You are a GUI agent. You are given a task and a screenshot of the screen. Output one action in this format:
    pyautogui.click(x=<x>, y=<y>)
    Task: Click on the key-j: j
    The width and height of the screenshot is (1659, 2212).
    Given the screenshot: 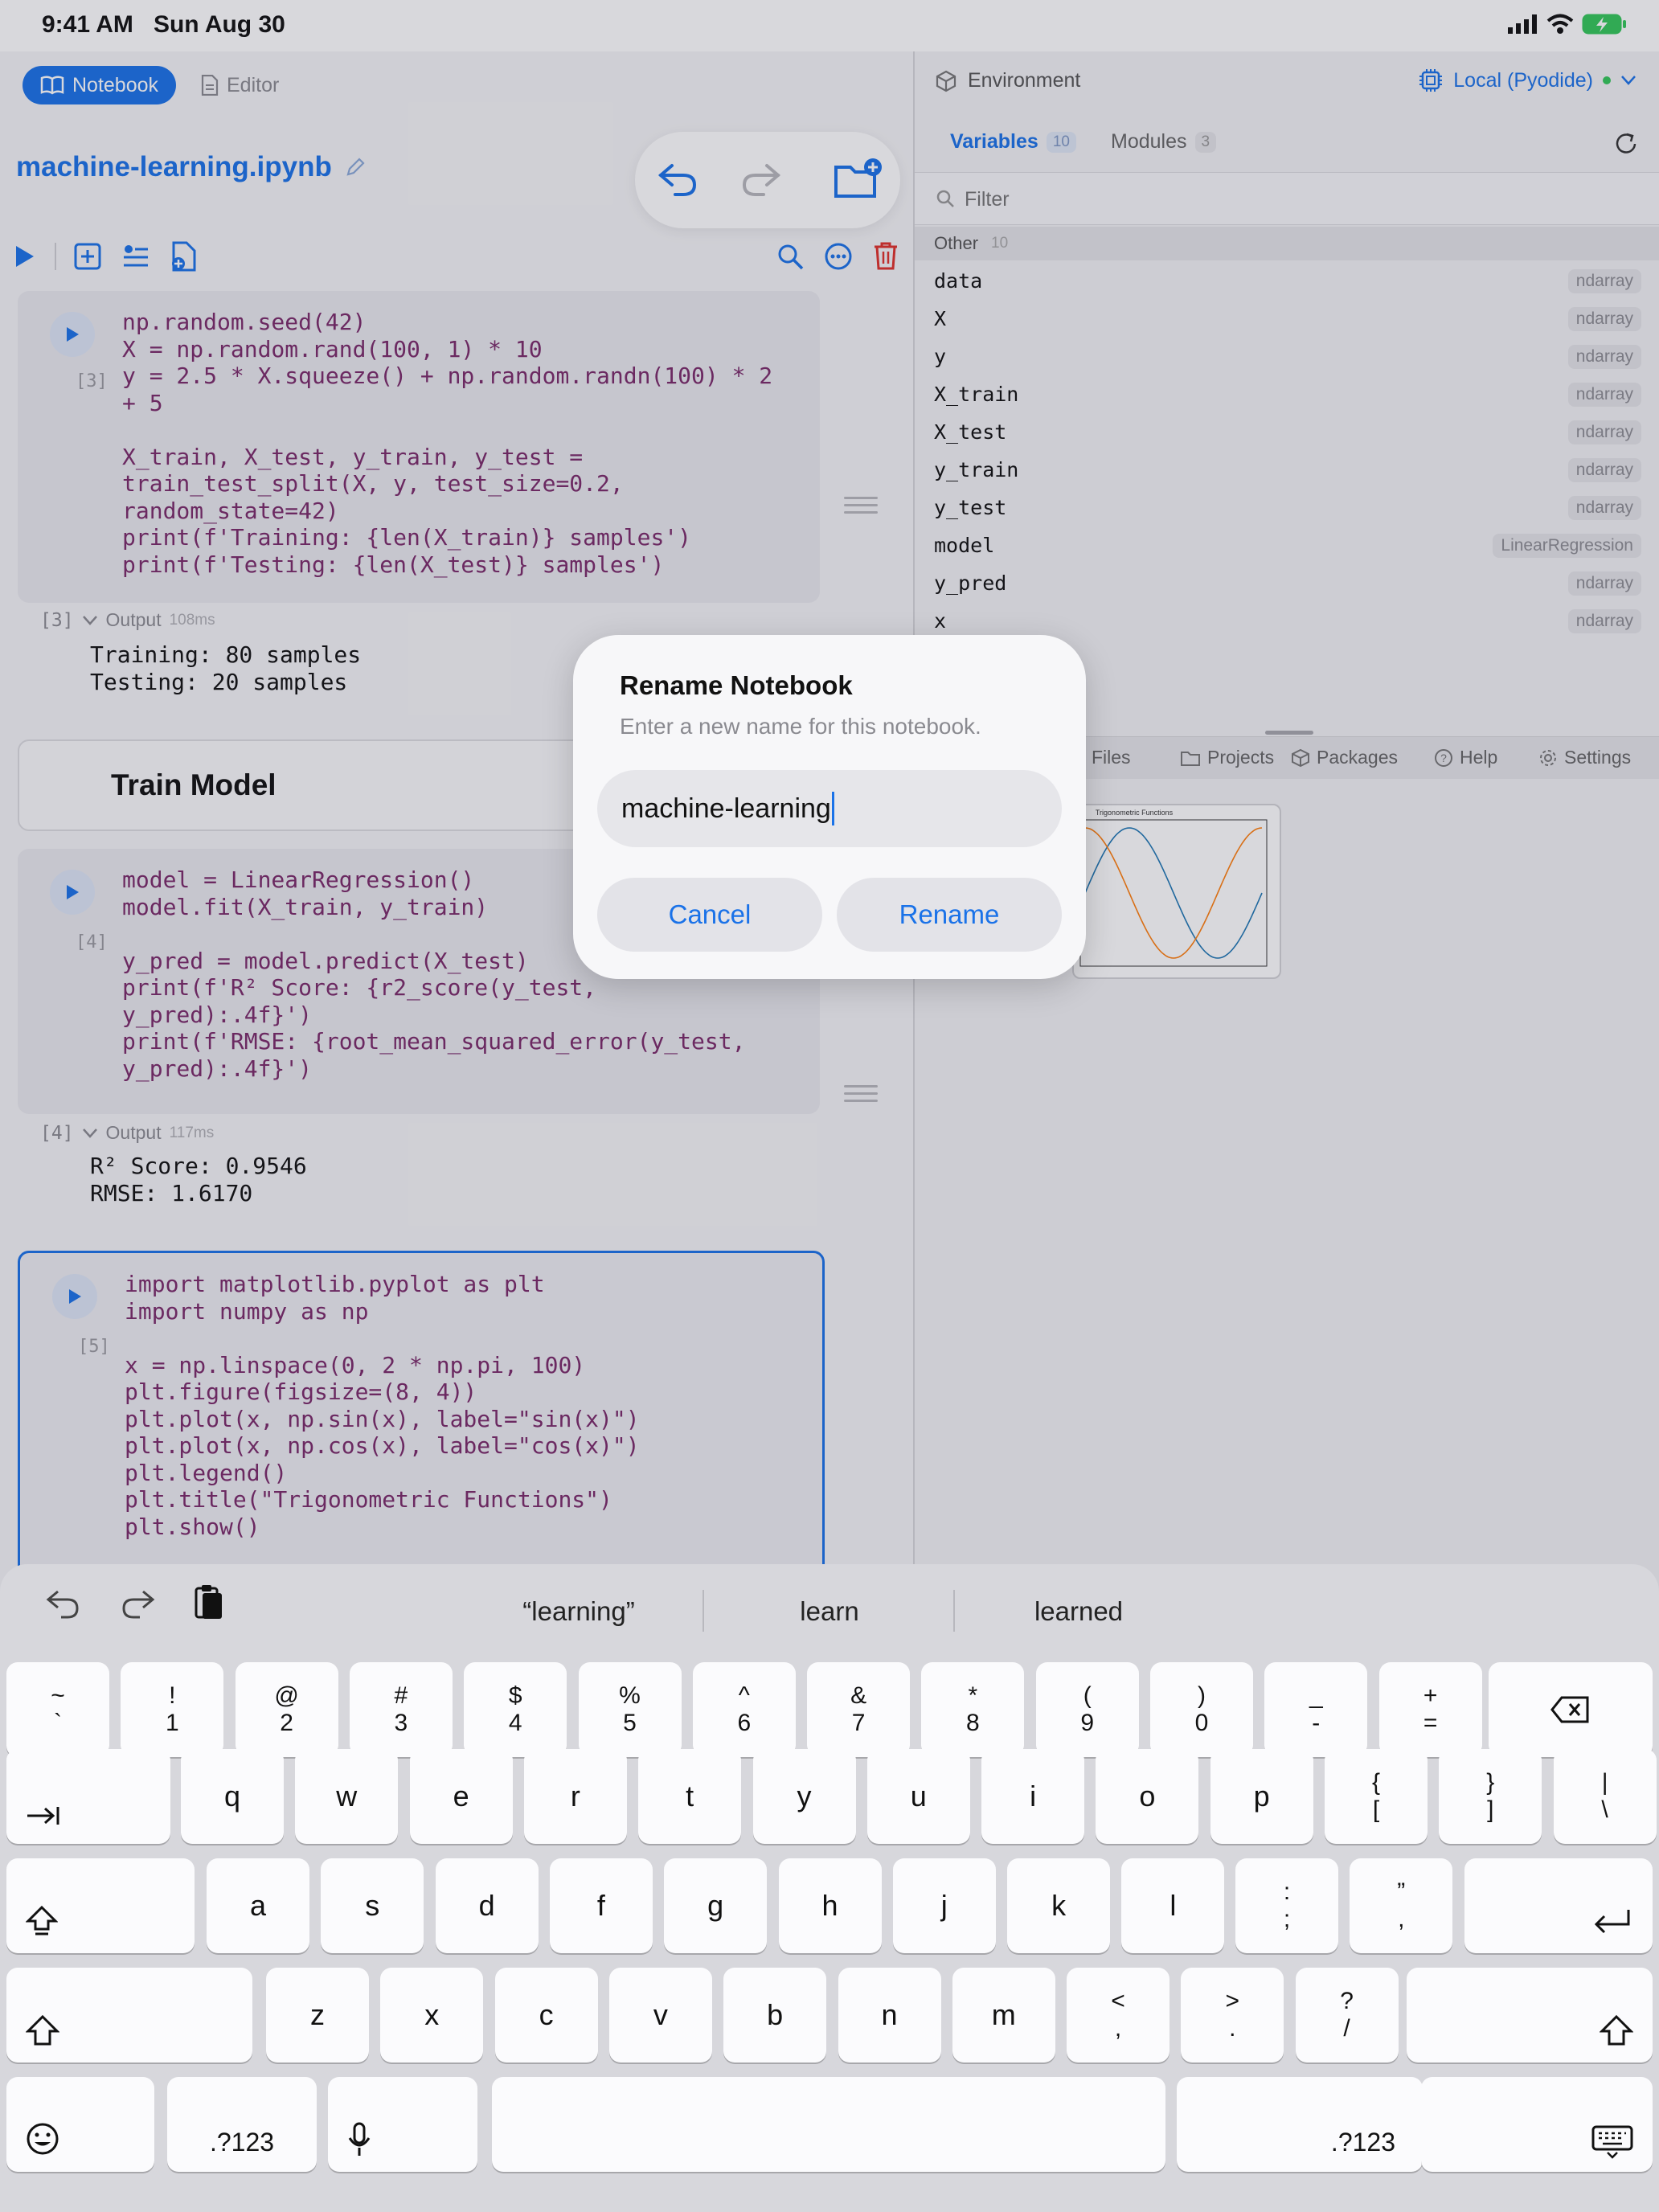 What is the action you would take?
    pyautogui.click(x=944, y=1905)
    